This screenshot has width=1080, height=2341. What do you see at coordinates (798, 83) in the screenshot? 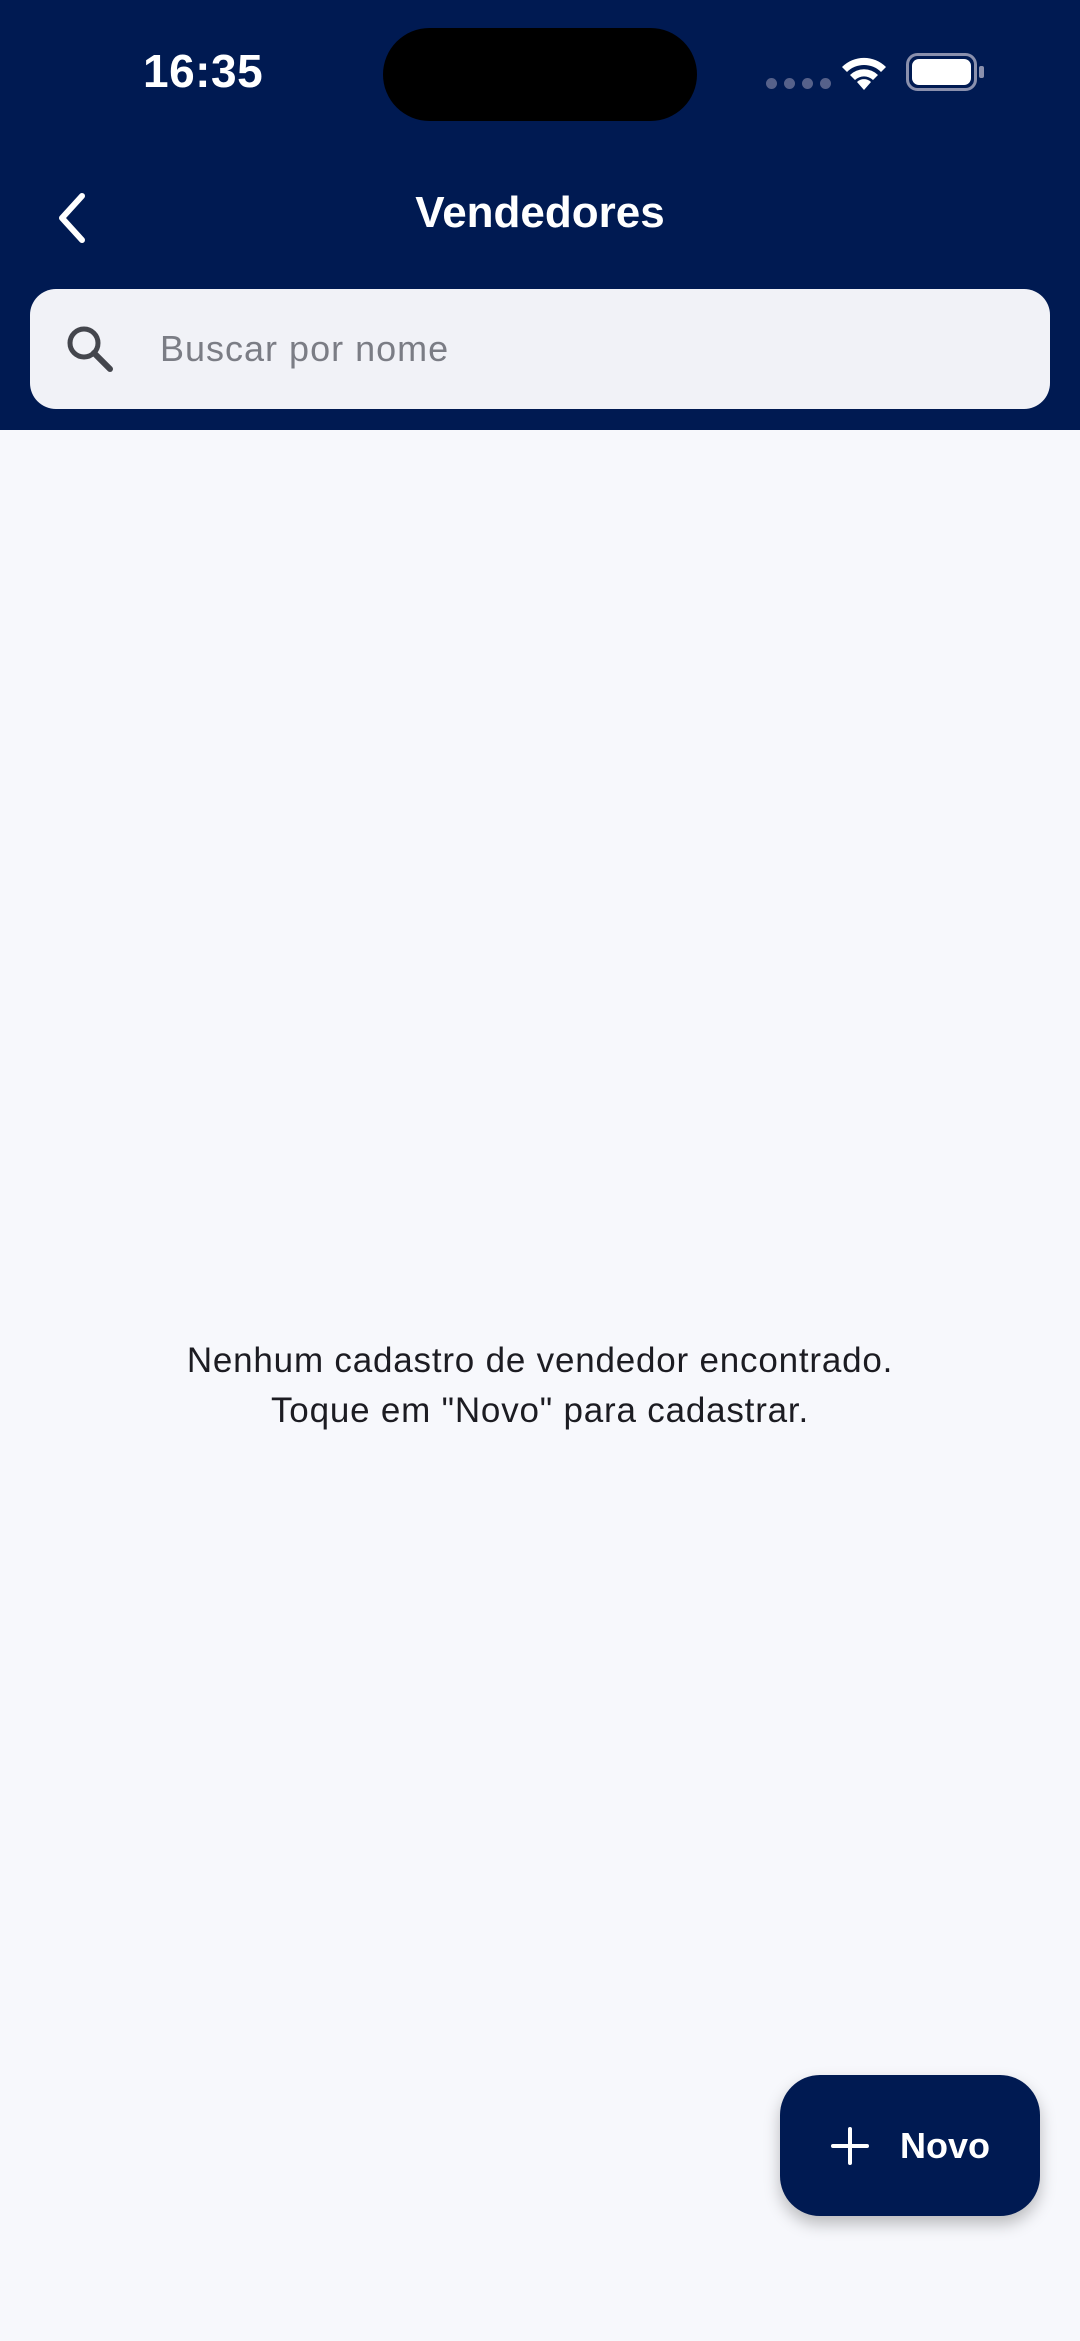
I see `cellular-signal-icon` at bounding box center [798, 83].